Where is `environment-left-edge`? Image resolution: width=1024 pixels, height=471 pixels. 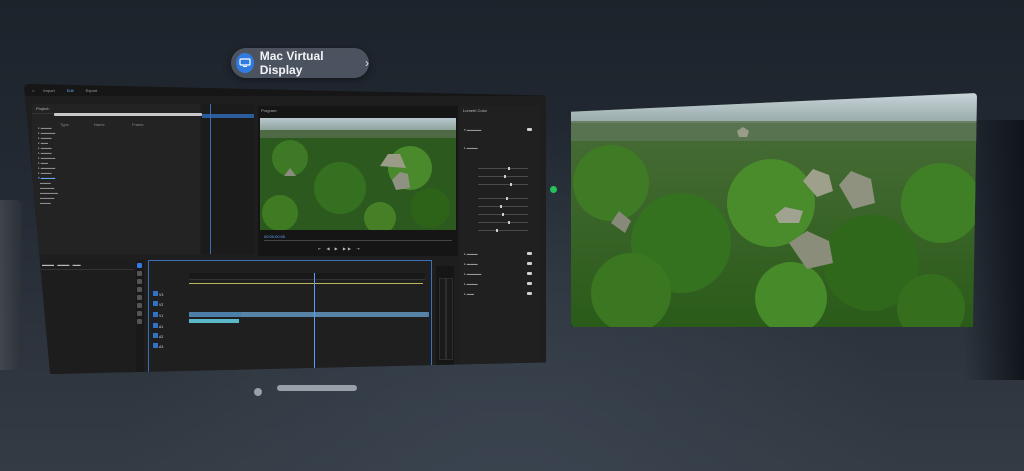
environment-left-edge is located at coordinates (11, 285).